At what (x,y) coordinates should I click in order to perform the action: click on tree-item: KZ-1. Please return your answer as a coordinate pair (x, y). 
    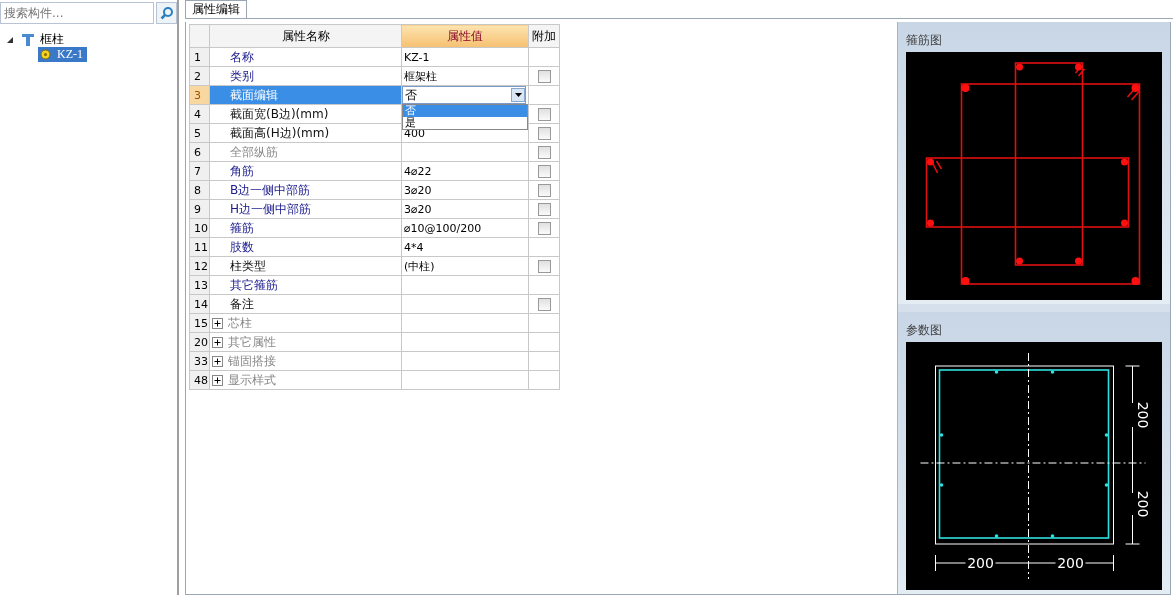
    Looking at the image, I should click on (62, 54).